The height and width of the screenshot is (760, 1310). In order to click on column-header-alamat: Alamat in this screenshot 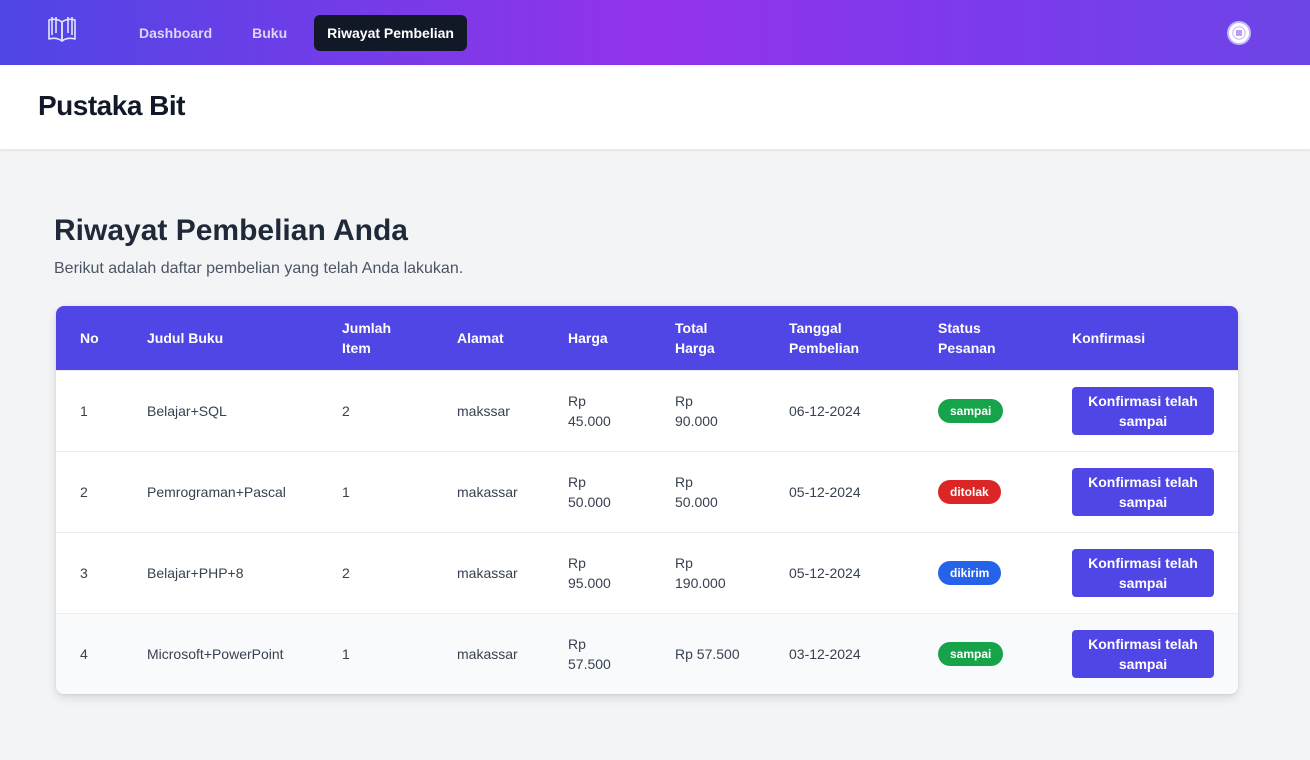, I will do `click(480, 337)`.